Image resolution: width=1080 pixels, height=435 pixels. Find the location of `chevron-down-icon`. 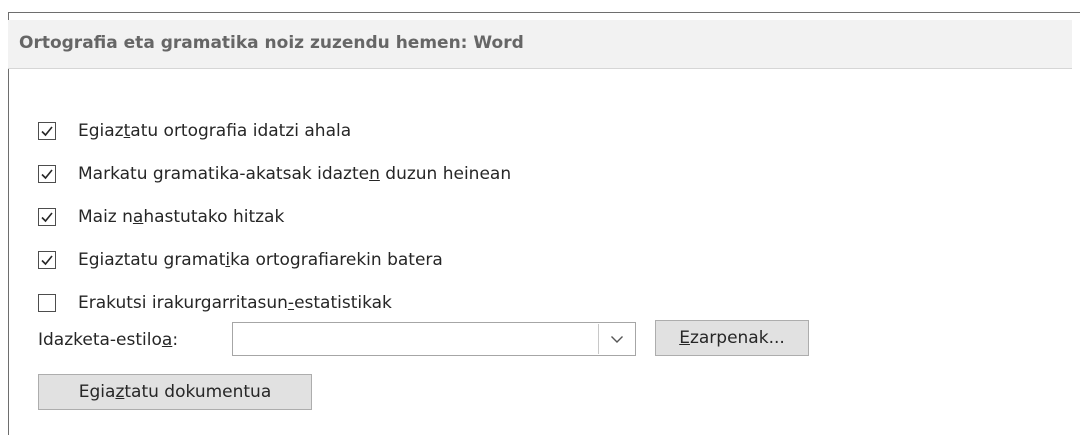

chevron-down-icon is located at coordinates (616, 339).